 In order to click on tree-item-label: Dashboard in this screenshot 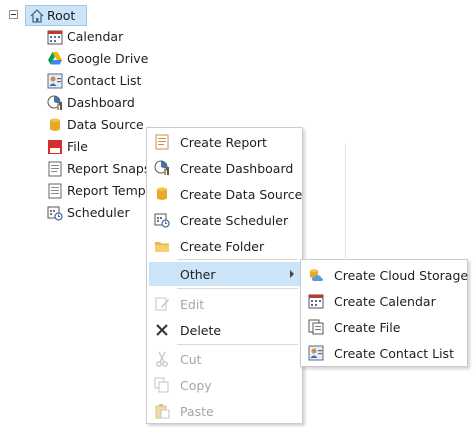, I will do `click(101, 102)`.